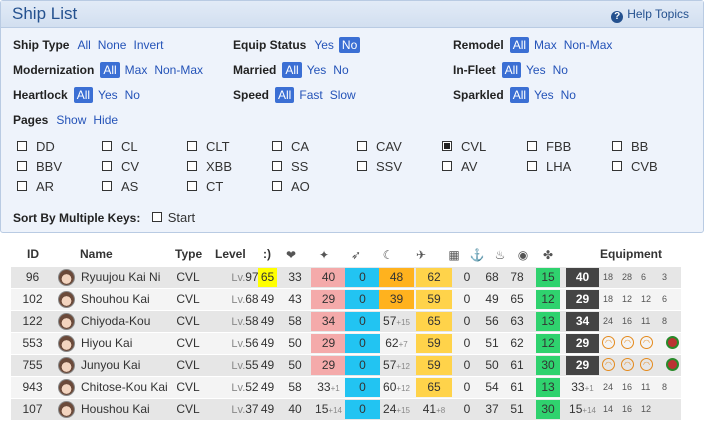 The image size is (704, 442). I want to click on ship-name: Shouhou Kai, so click(115, 299).